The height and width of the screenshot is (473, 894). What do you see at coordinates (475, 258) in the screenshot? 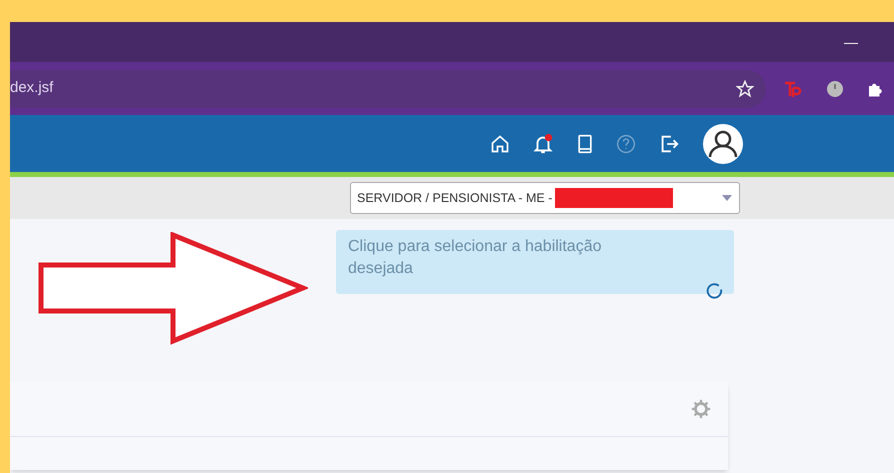
I see `tooltip-text: Clique para selecionar a habilitação desejada` at bounding box center [475, 258].